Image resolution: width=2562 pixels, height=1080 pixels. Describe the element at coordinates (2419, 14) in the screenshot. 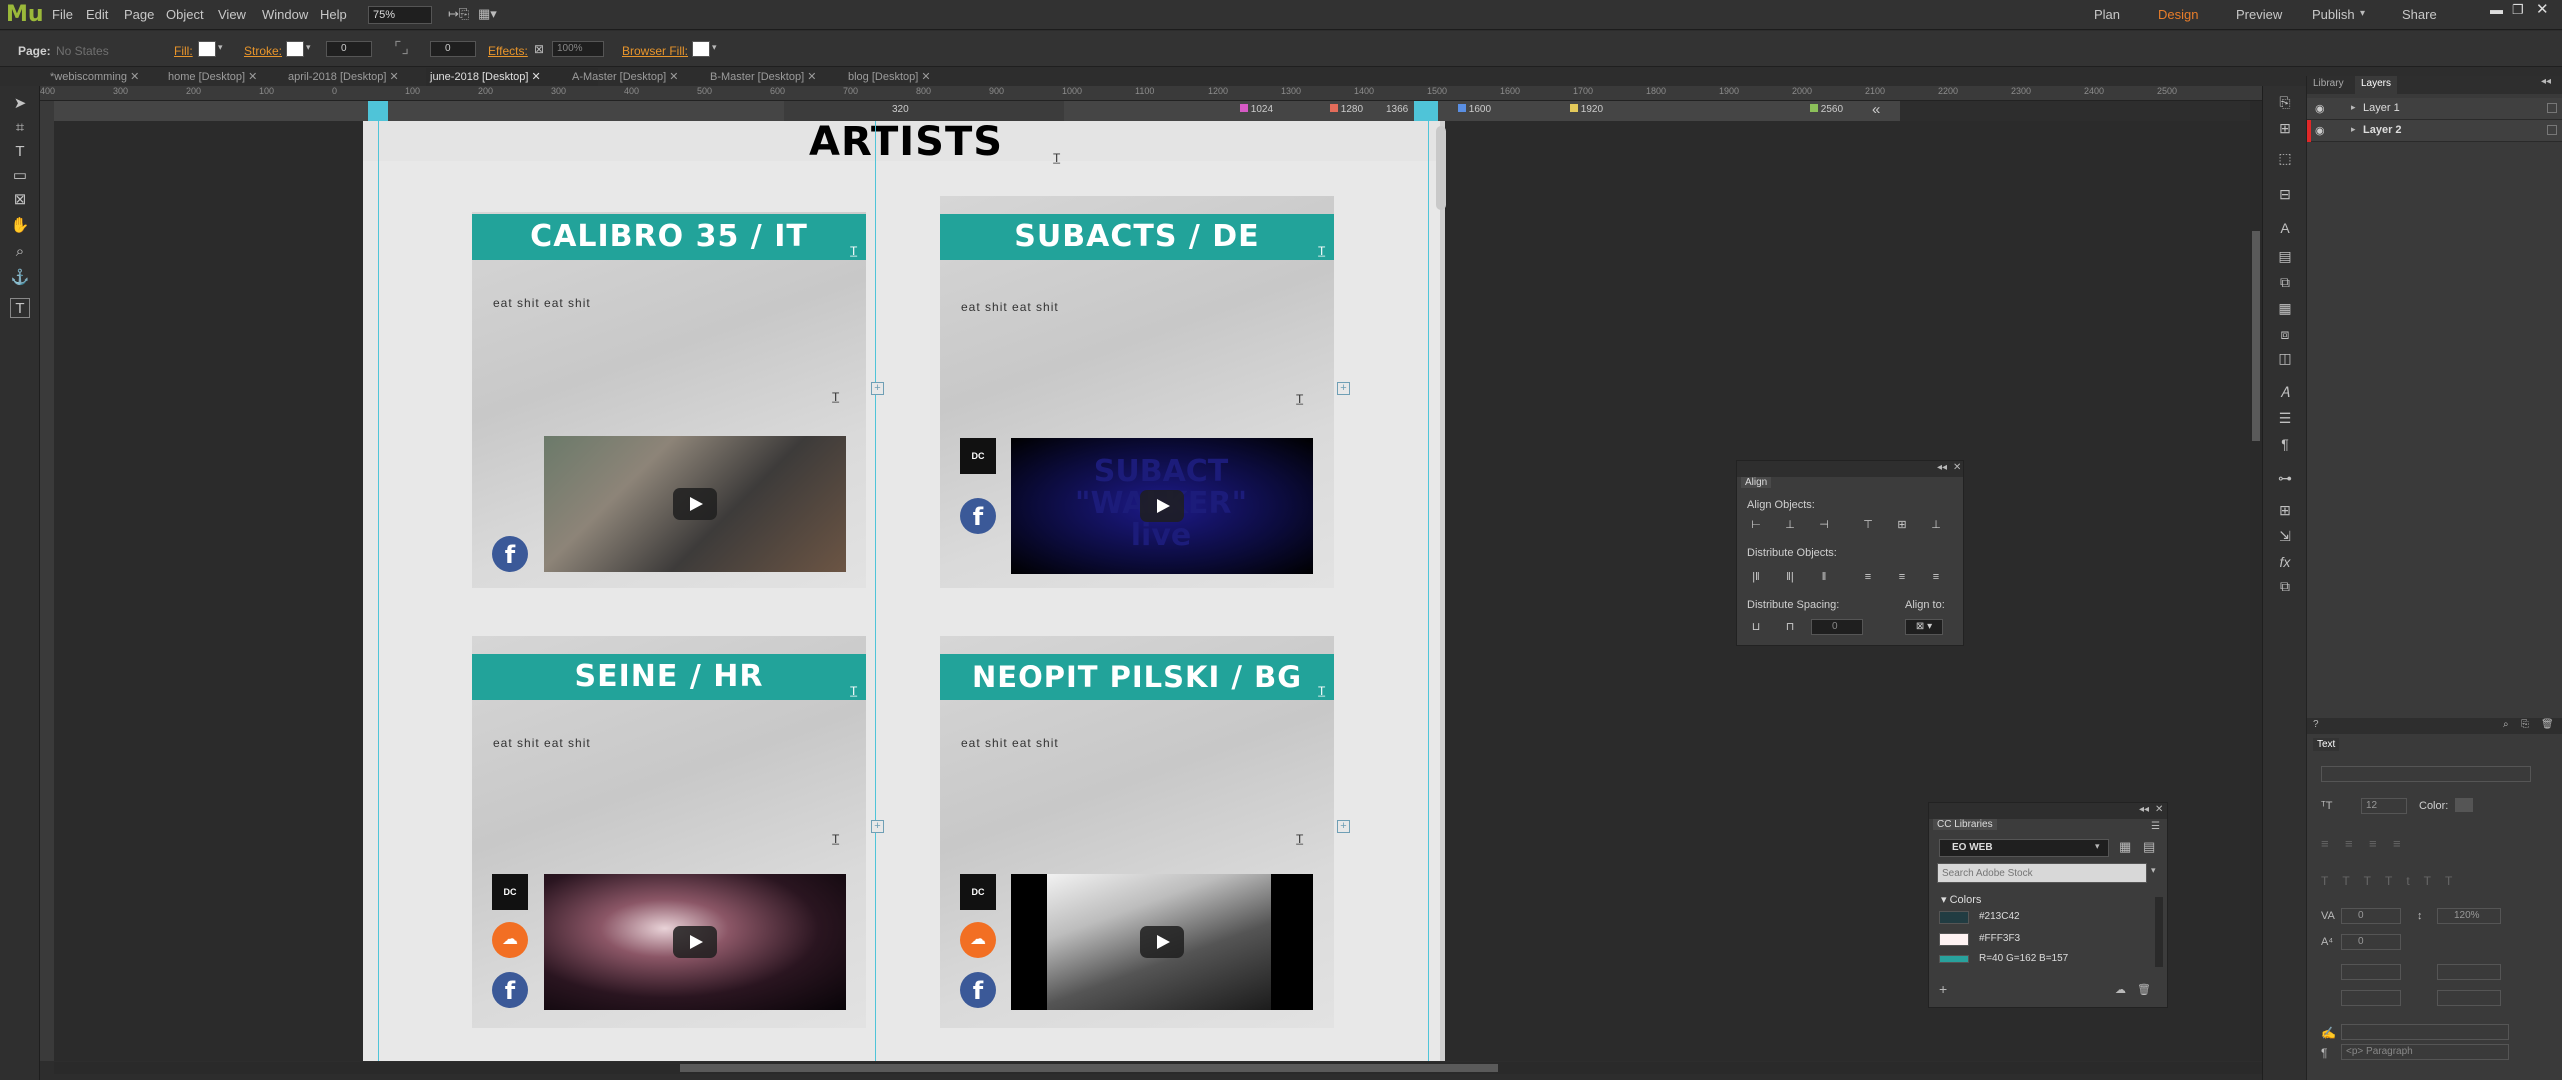

I see `mode-share: Share` at that location.